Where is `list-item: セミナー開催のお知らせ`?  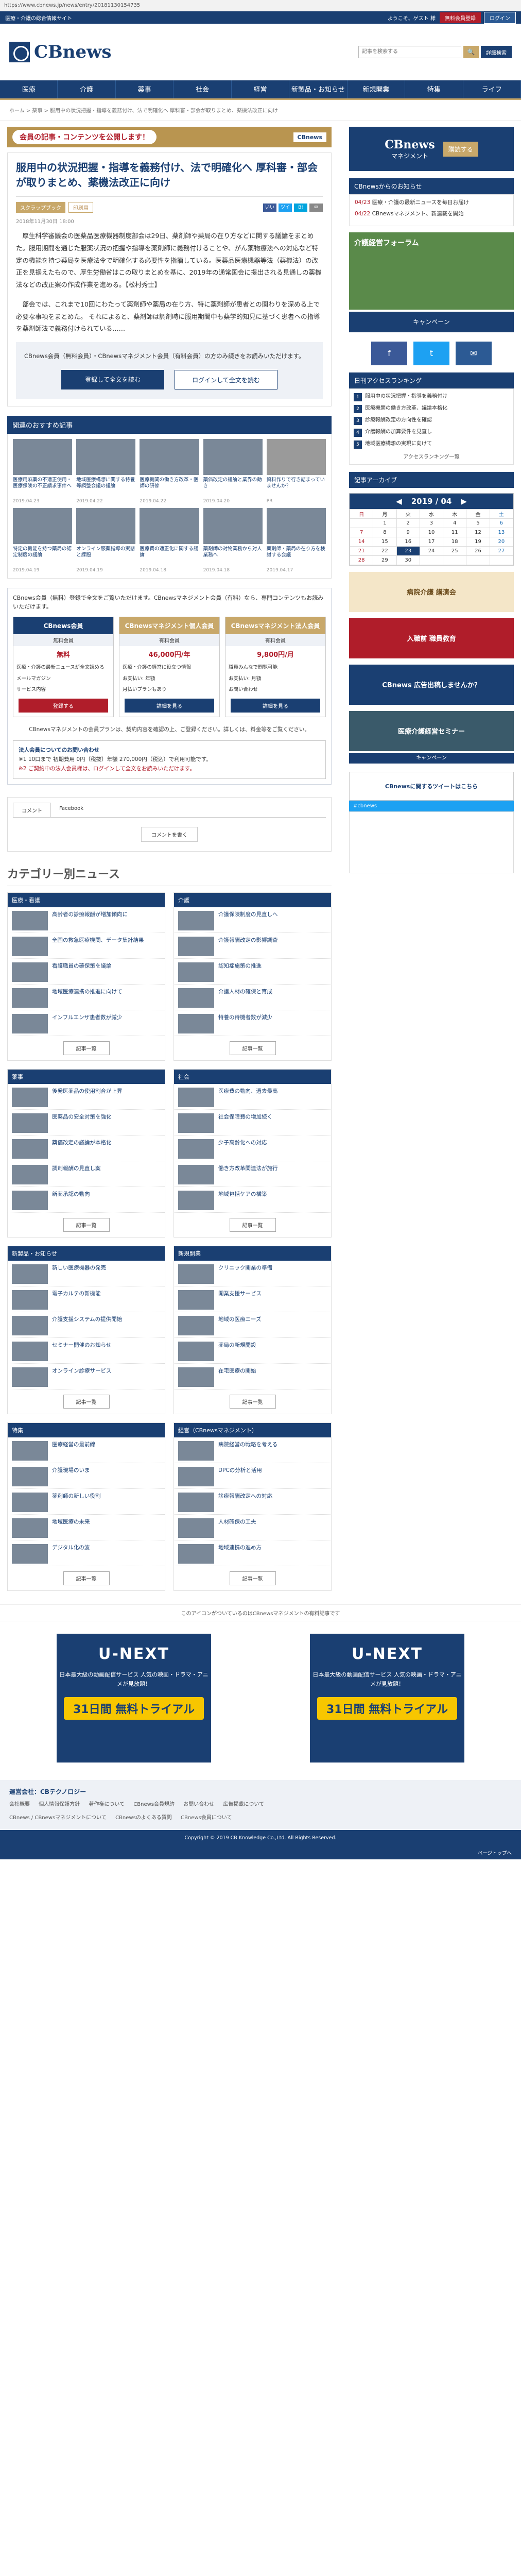
list-item: セミナー開催のお知らせ is located at coordinates (86, 1351).